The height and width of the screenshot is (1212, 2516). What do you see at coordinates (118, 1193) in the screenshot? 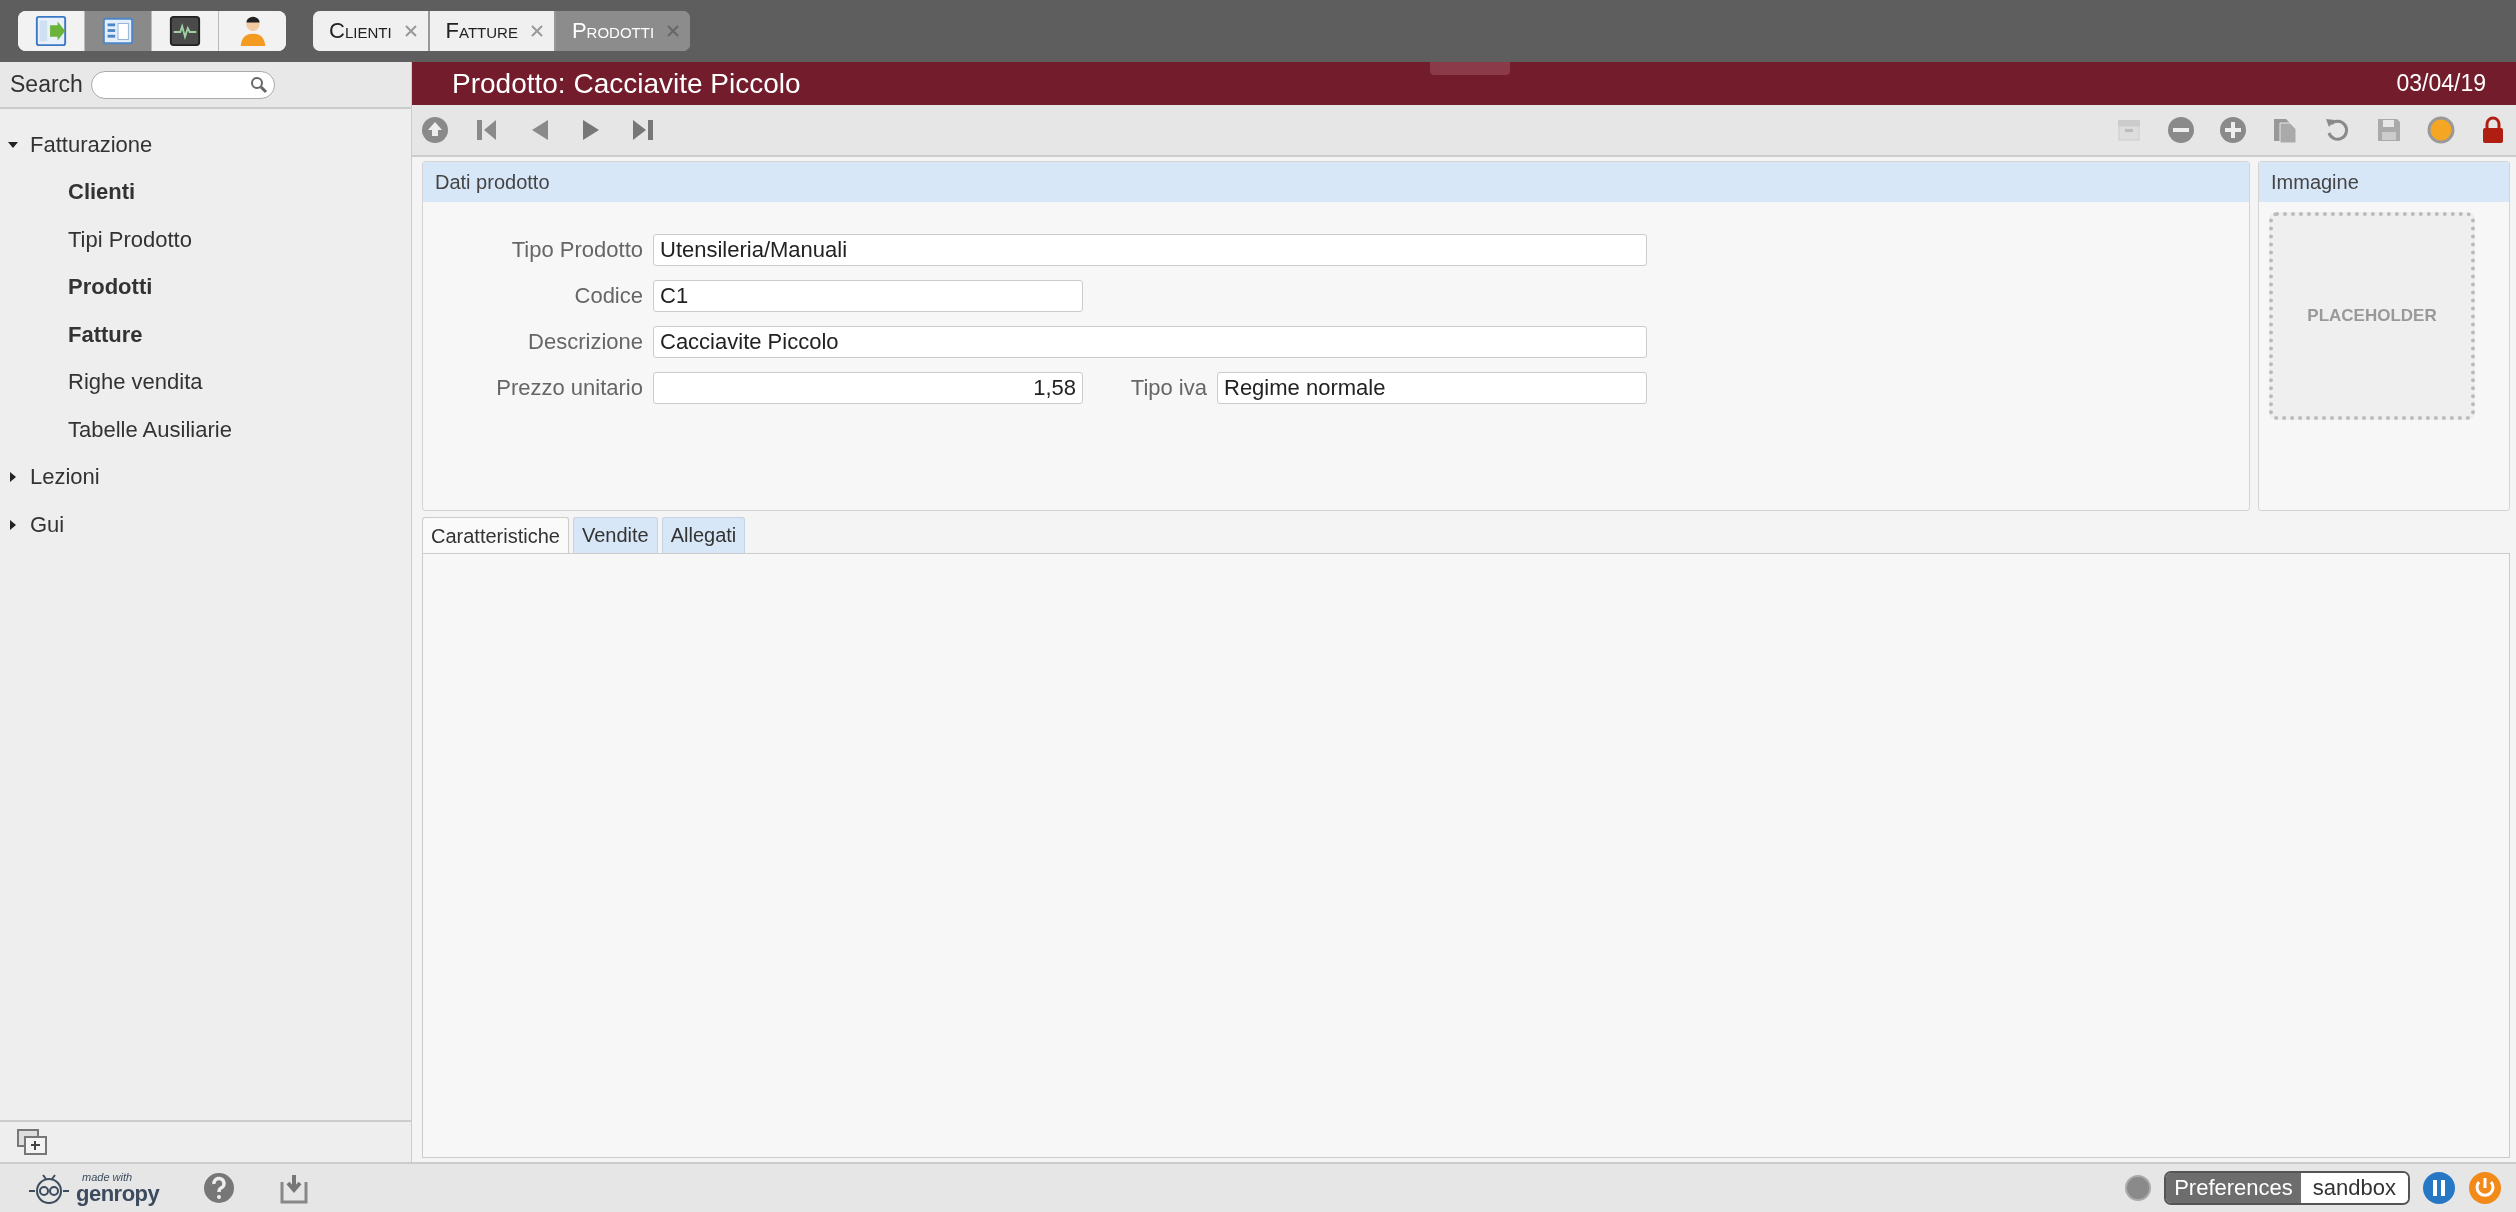
I see `brand-name: genropy` at bounding box center [118, 1193].